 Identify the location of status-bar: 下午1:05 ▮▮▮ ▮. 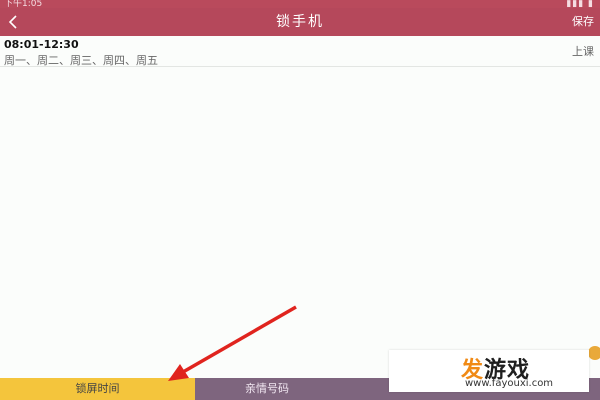
(300, 4).